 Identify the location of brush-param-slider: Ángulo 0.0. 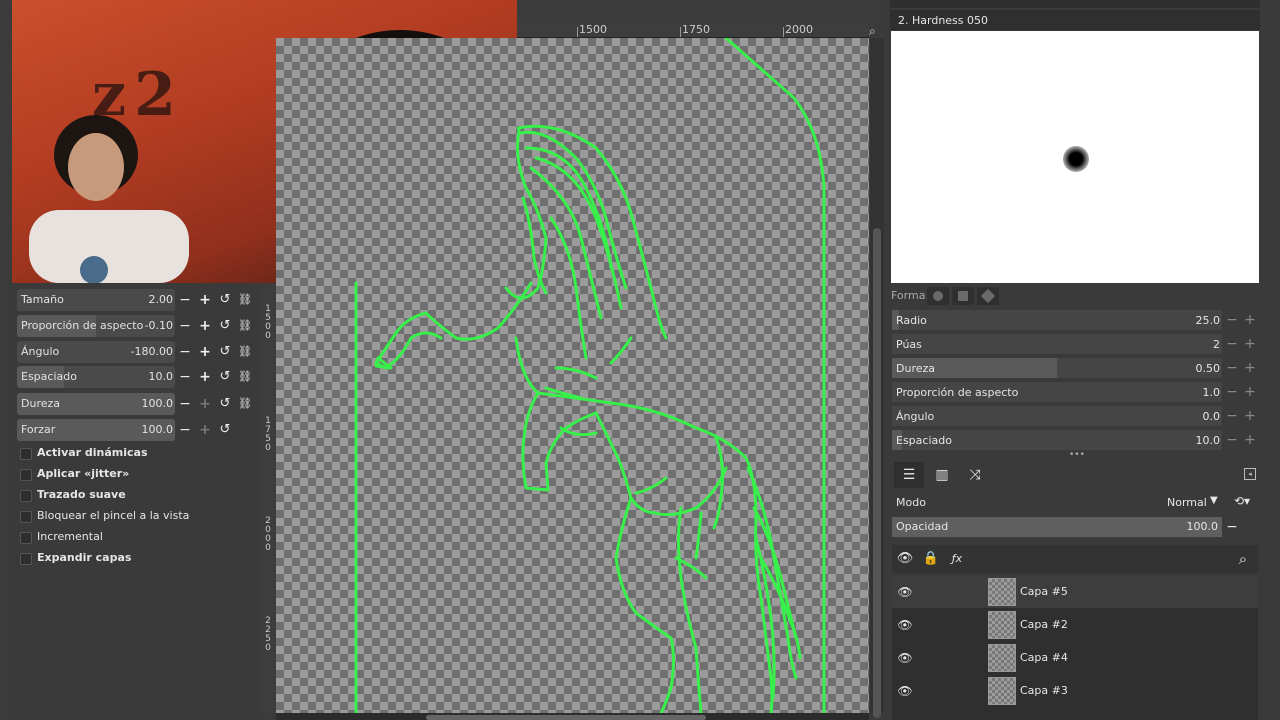
(1057, 416).